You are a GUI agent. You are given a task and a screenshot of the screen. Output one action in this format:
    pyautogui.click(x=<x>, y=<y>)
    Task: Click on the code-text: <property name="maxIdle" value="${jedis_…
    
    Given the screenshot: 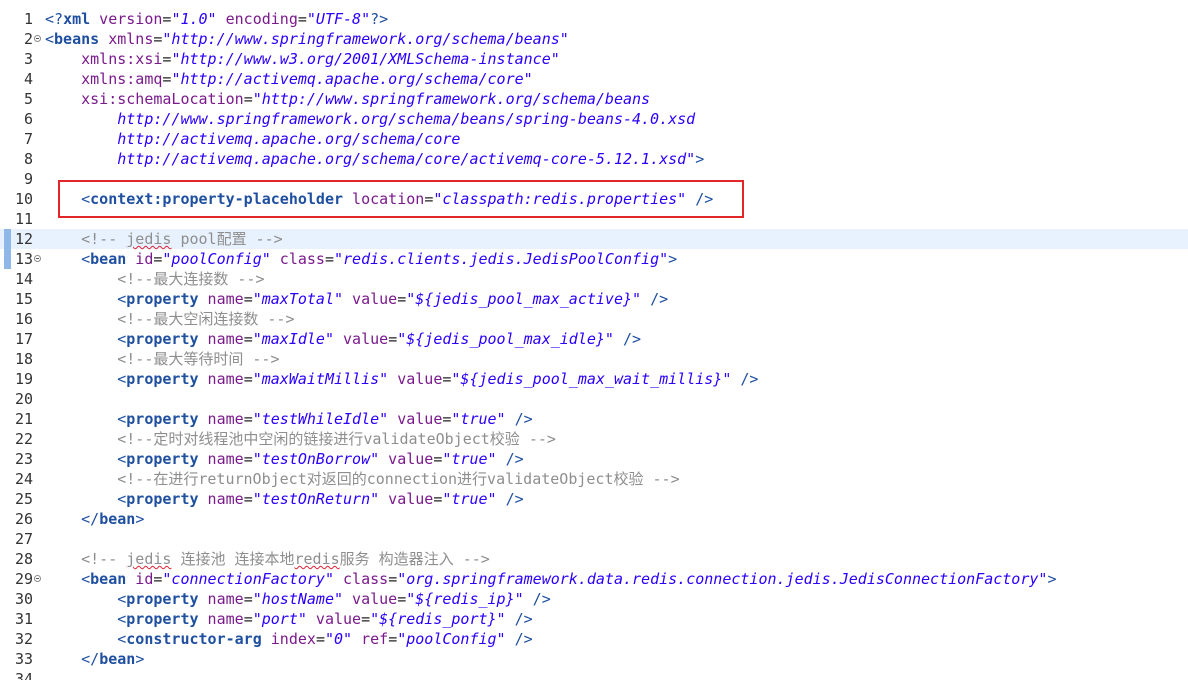 What is the action you would take?
    pyautogui.click(x=343, y=339)
    